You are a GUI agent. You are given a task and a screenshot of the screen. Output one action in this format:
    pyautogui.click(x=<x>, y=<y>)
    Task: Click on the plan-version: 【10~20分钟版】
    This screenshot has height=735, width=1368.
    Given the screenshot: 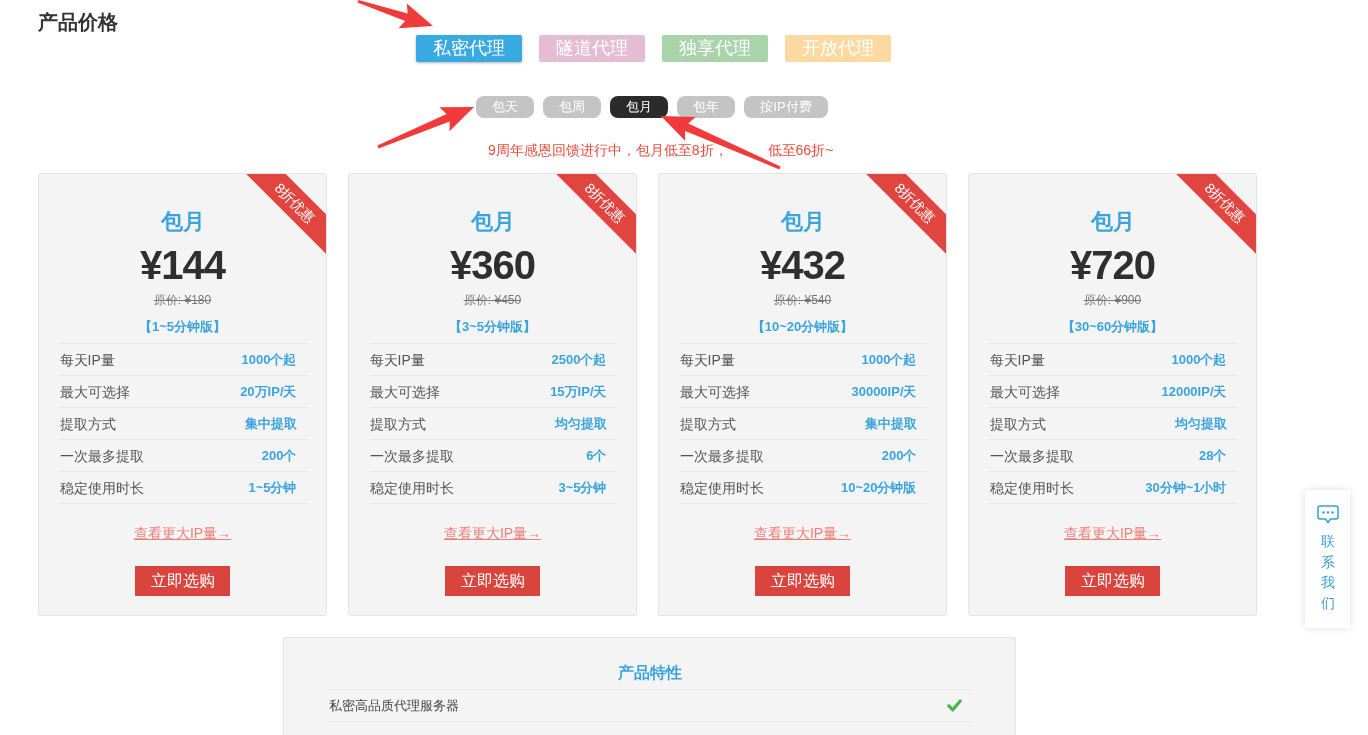 What is the action you would take?
    pyautogui.click(x=802, y=327)
    